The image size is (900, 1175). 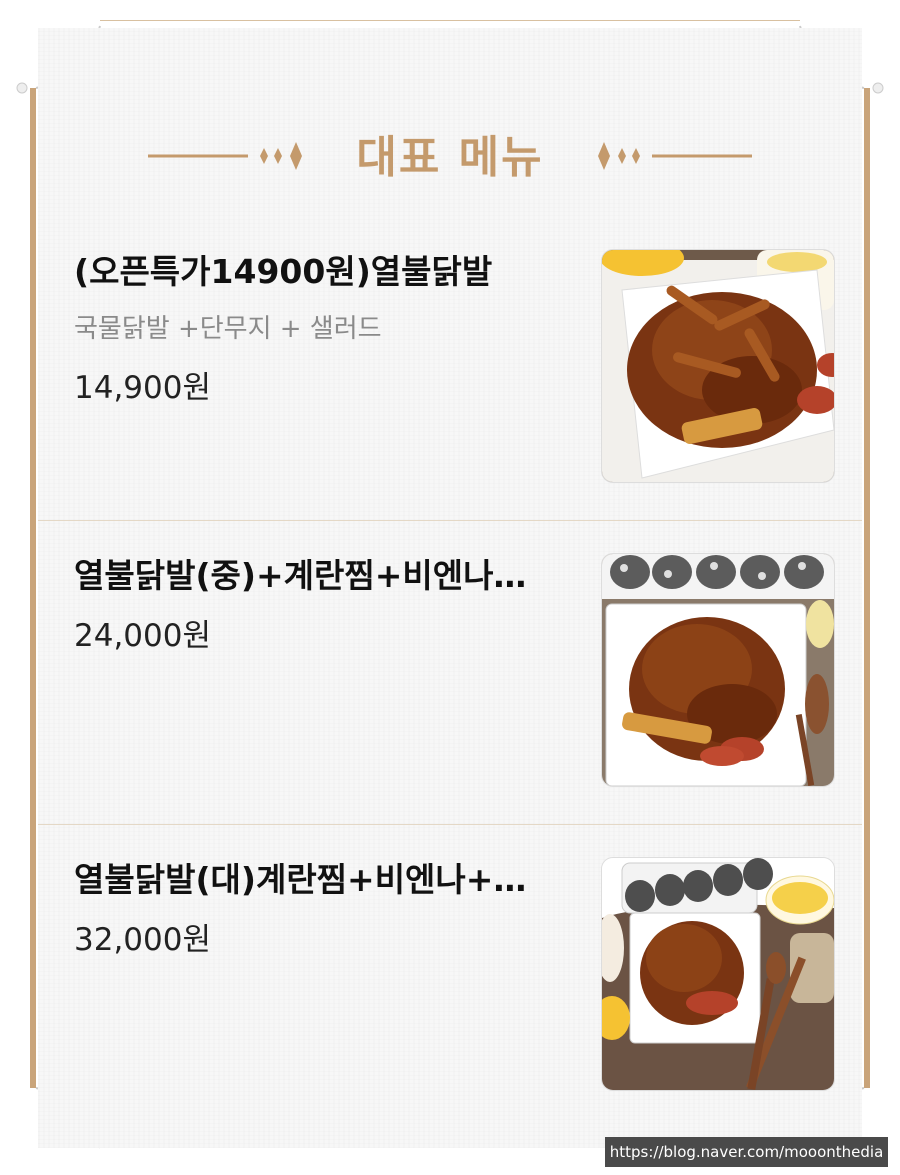 I want to click on menu-item-price: 24,000원, so click(x=142, y=636).